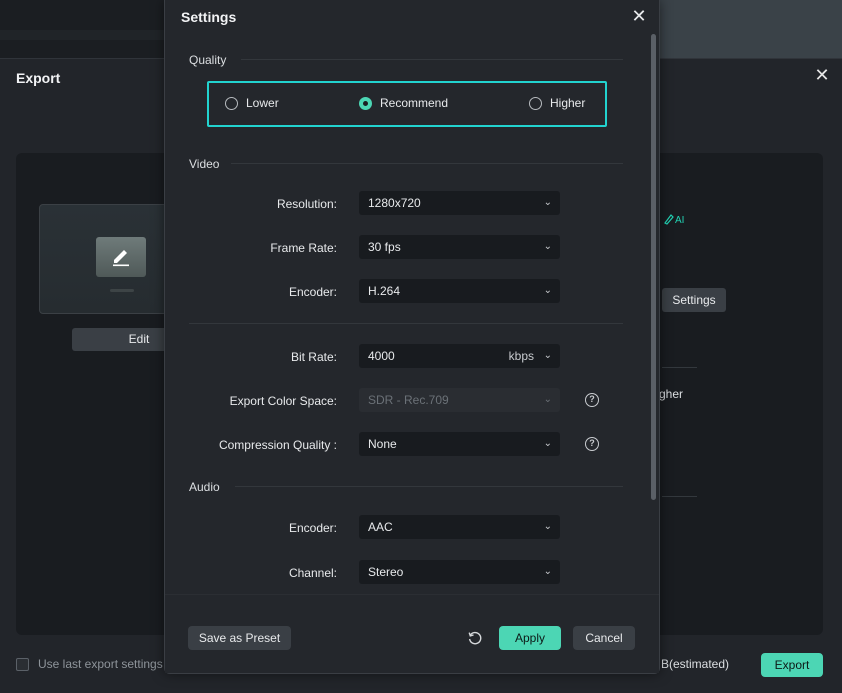 This screenshot has width=842, height=693. What do you see at coordinates (380, 527) in the screenshot?
I see `audio-encoder-value: AAC` at bounding box center [380, 527].